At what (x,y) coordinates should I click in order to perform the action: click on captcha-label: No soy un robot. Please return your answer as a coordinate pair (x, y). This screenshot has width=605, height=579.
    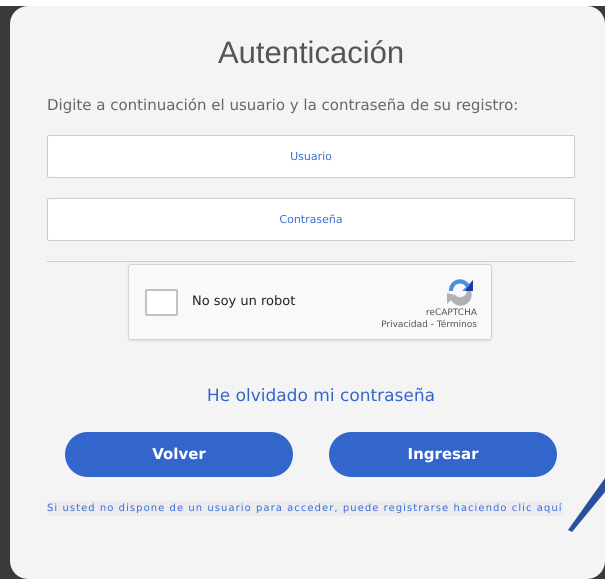
    Looking at the image, I should click on (244, 302).